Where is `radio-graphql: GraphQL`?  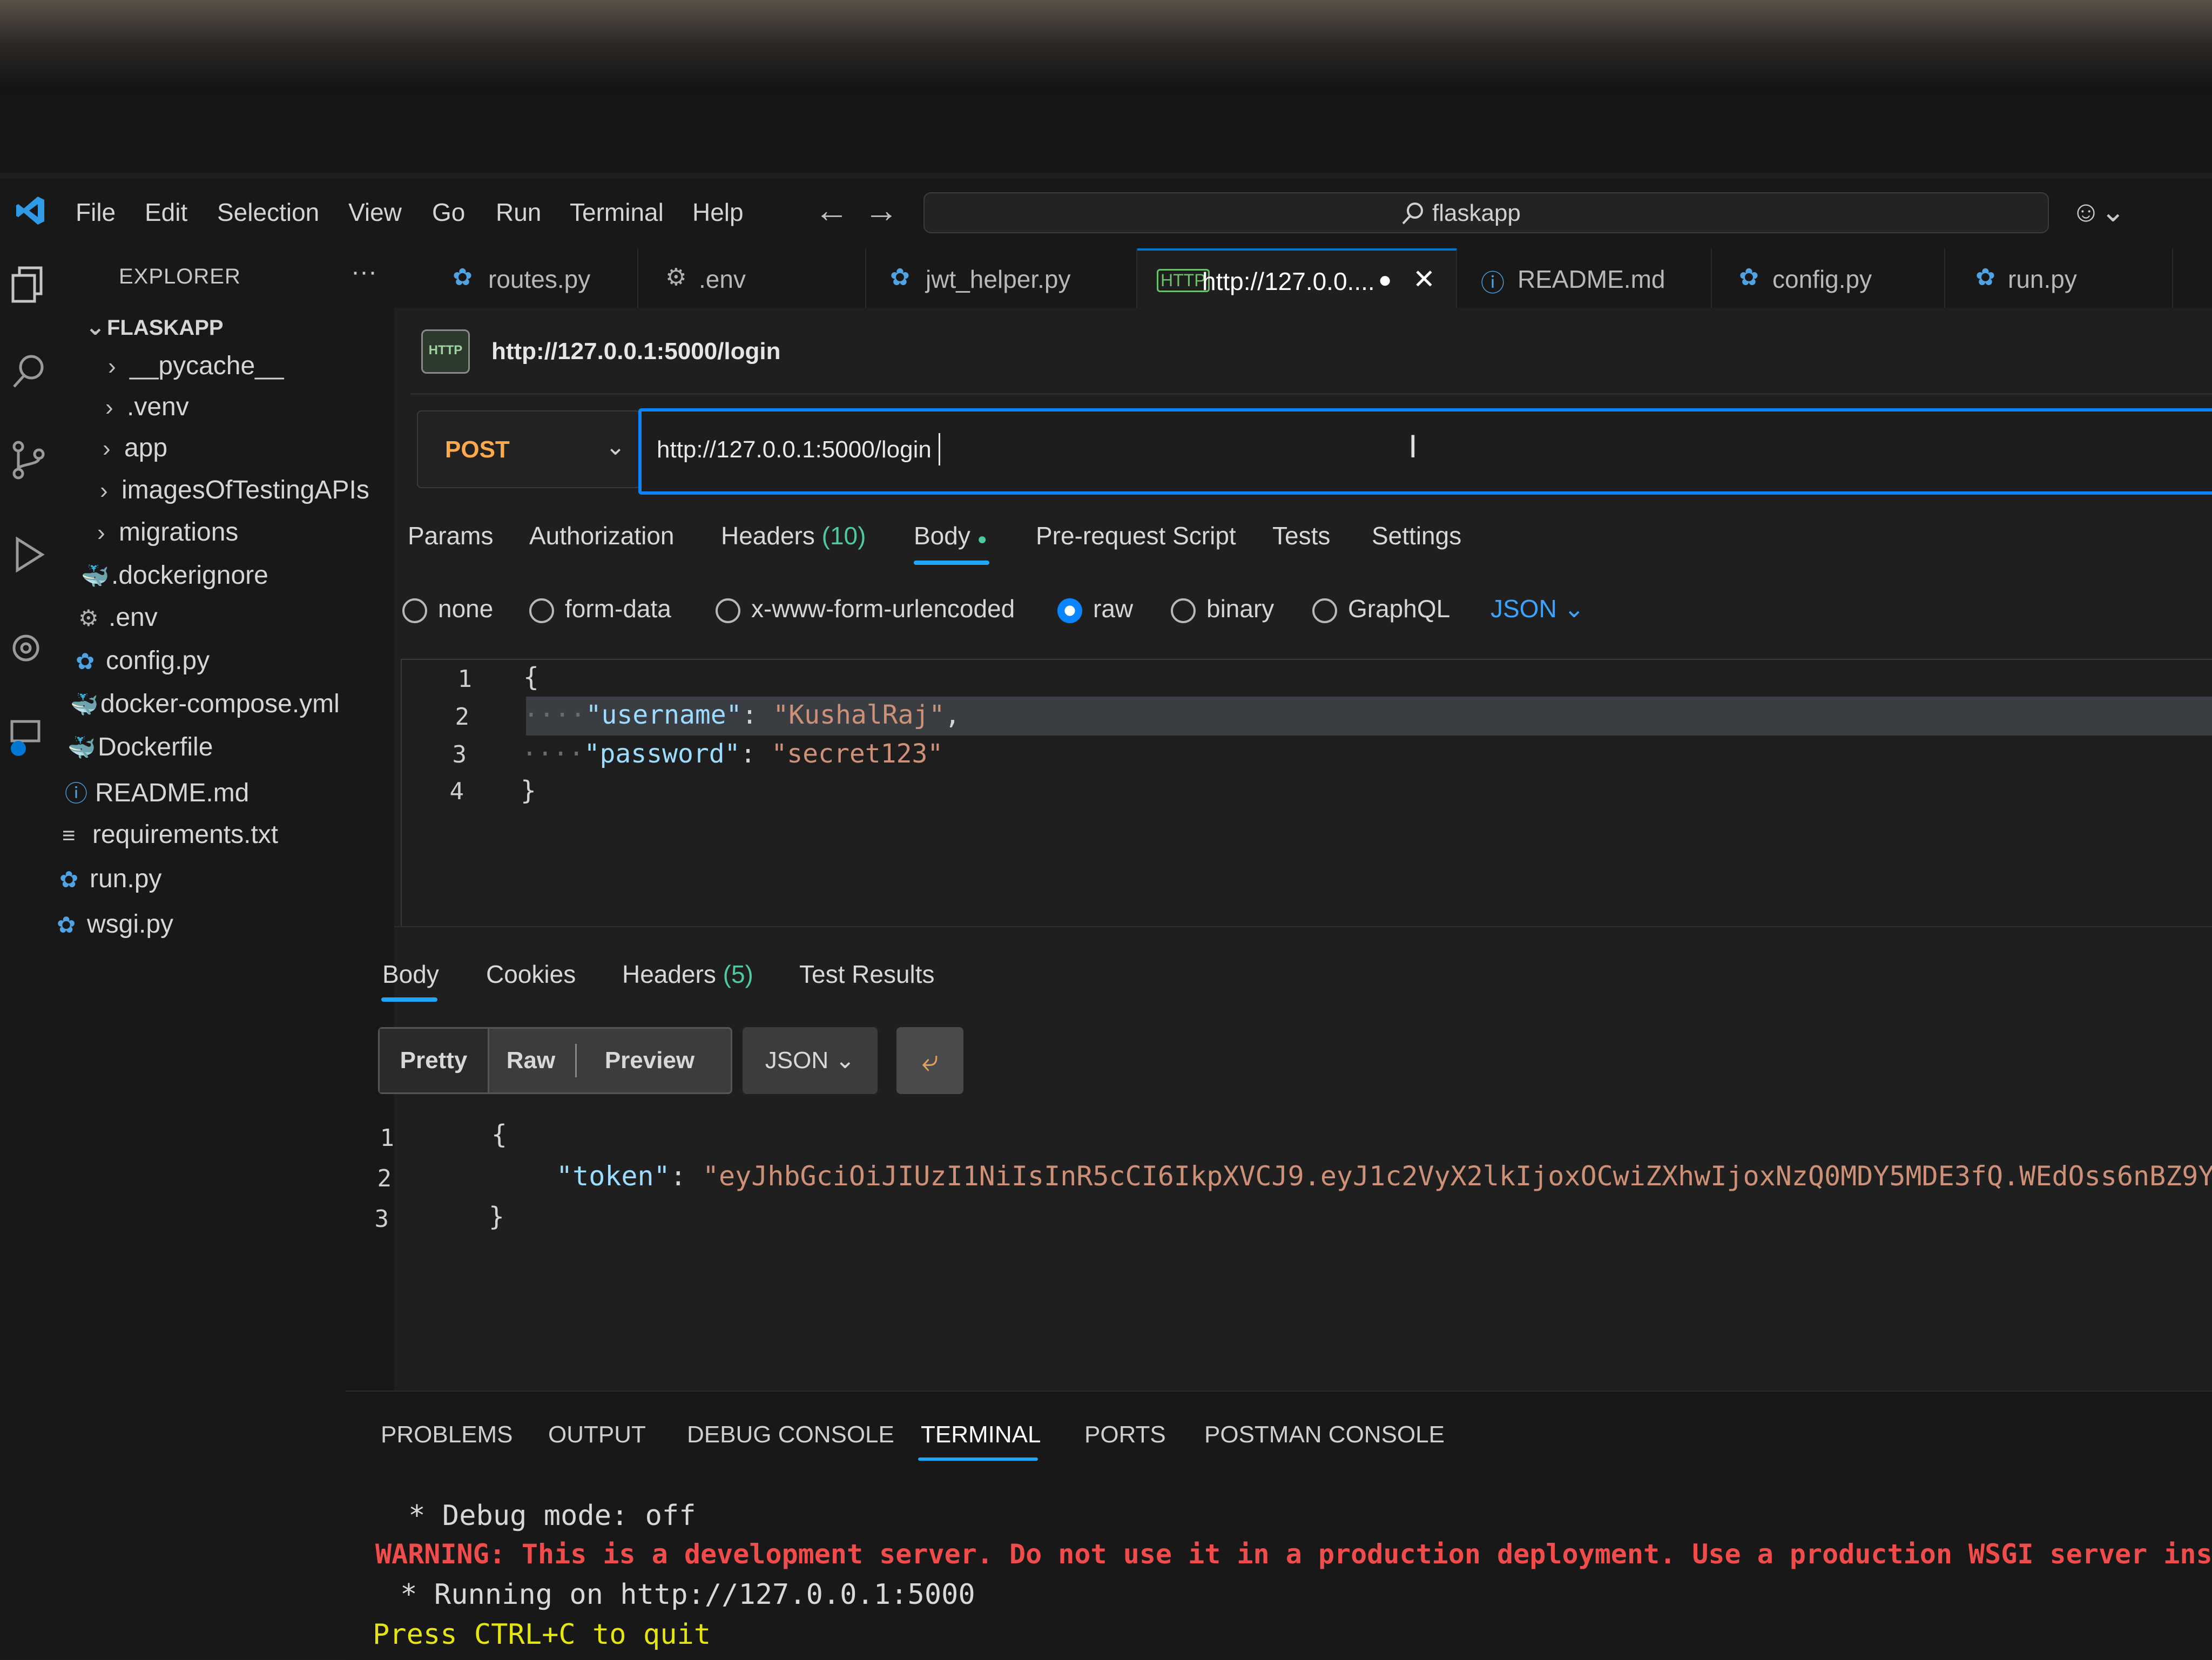 radio-graphql: GraphQL is located at coordinates (1381, 608).